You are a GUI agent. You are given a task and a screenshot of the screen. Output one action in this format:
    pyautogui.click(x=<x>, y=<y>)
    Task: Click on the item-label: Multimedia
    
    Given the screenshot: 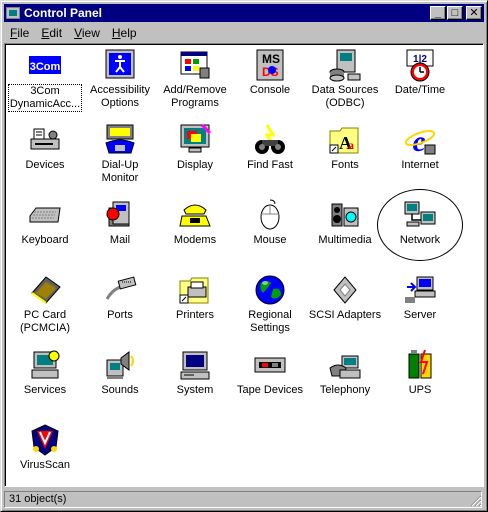 What is the action you would take?
    pyautogui.click(x=344, y=240)
    